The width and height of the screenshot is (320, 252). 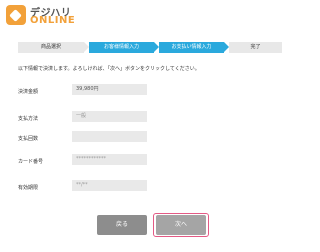 I want to click on logo-text-bottom: ONLINE, so click(x=53, y=20).